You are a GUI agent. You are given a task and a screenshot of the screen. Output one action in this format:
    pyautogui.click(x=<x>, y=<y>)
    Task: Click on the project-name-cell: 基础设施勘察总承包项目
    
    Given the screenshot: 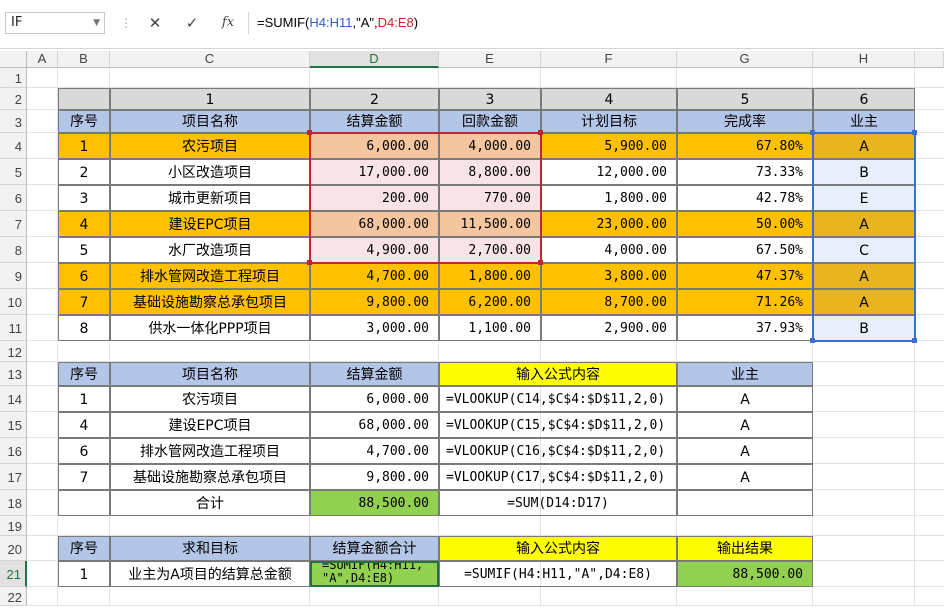 What is the action you would take?
    pyautogui.click(x=210, y=302)
    